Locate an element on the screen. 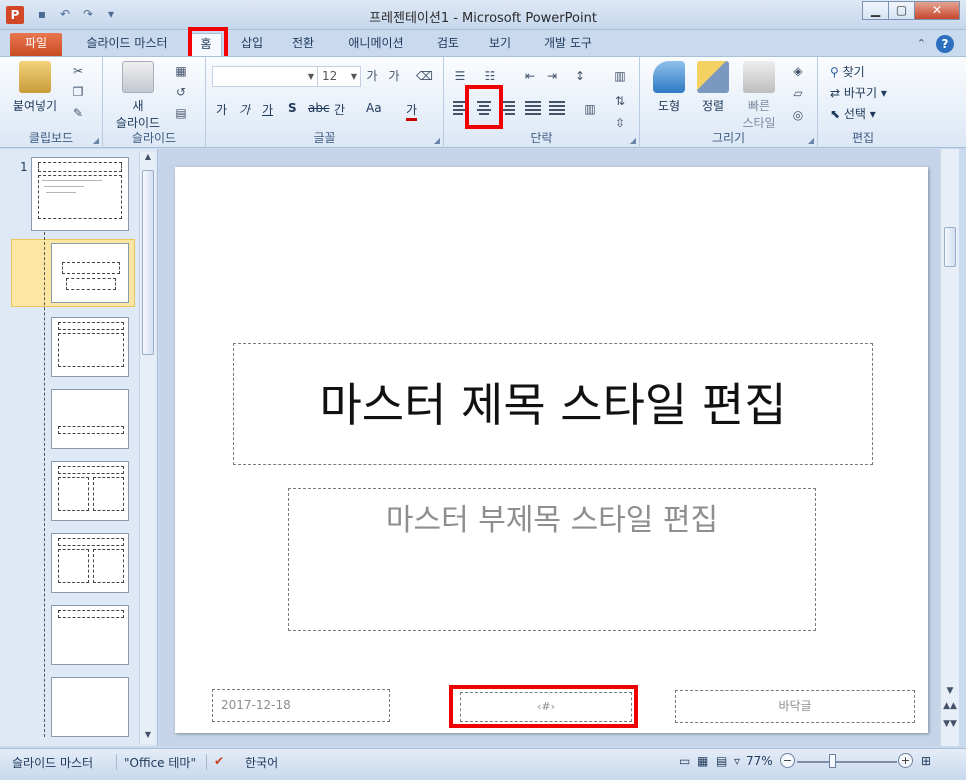 This screenshot has width=966, height=780. tab-transitions: 전환 is located at coordinates (303, 44).